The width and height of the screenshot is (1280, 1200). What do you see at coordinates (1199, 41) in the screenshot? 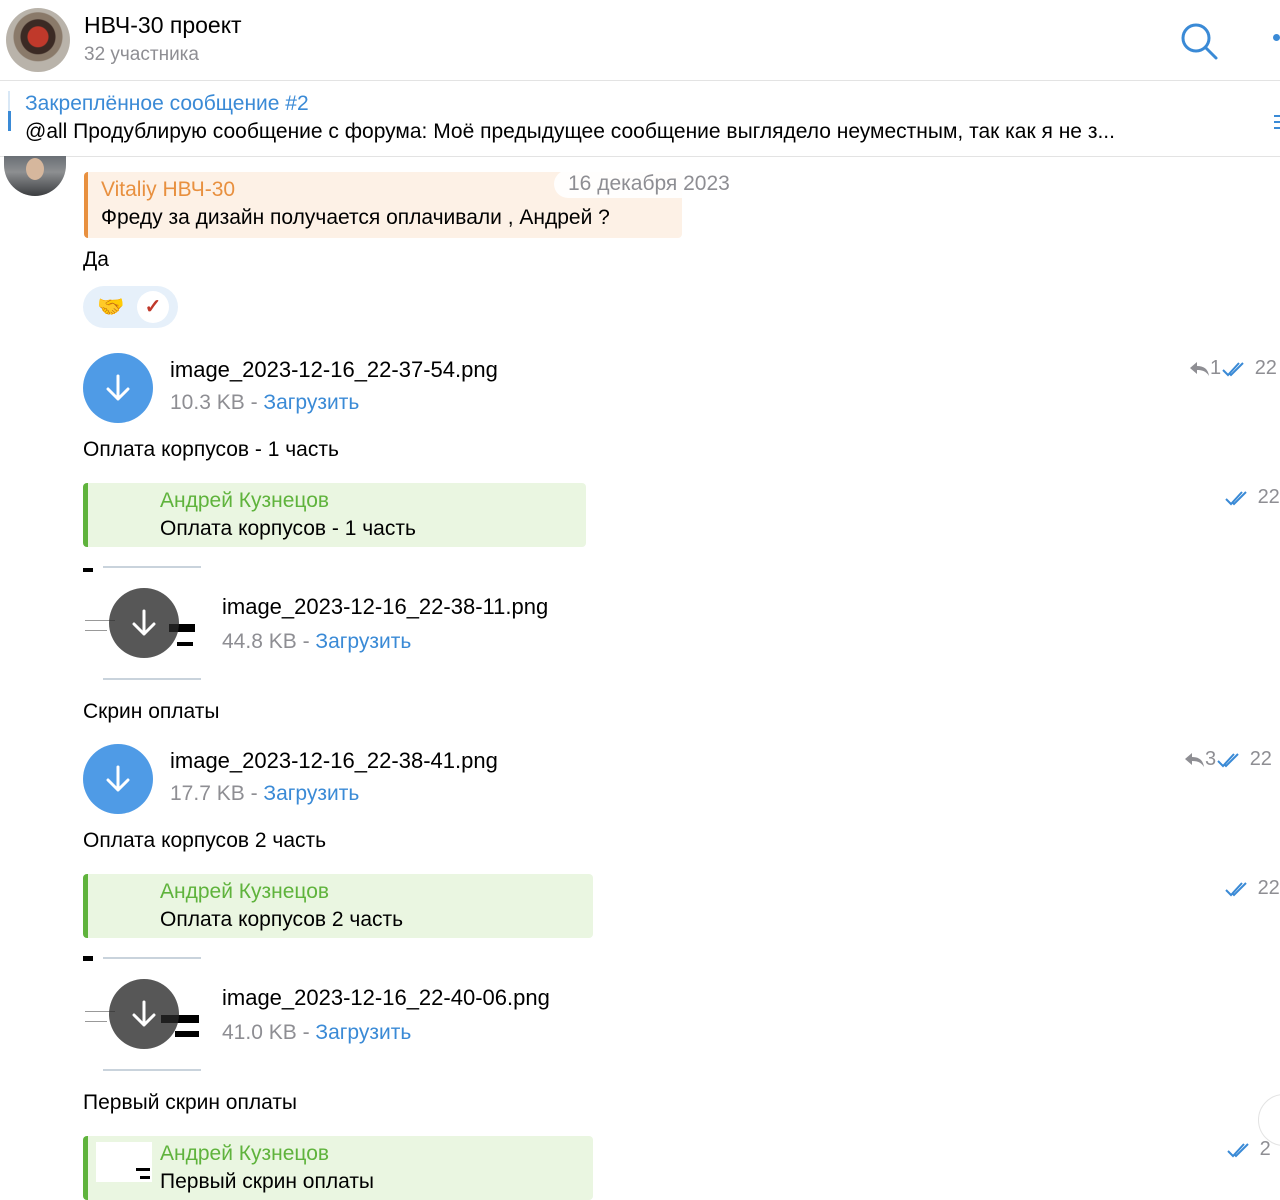
I see `search-icon` at bounding box center [1199, 41].